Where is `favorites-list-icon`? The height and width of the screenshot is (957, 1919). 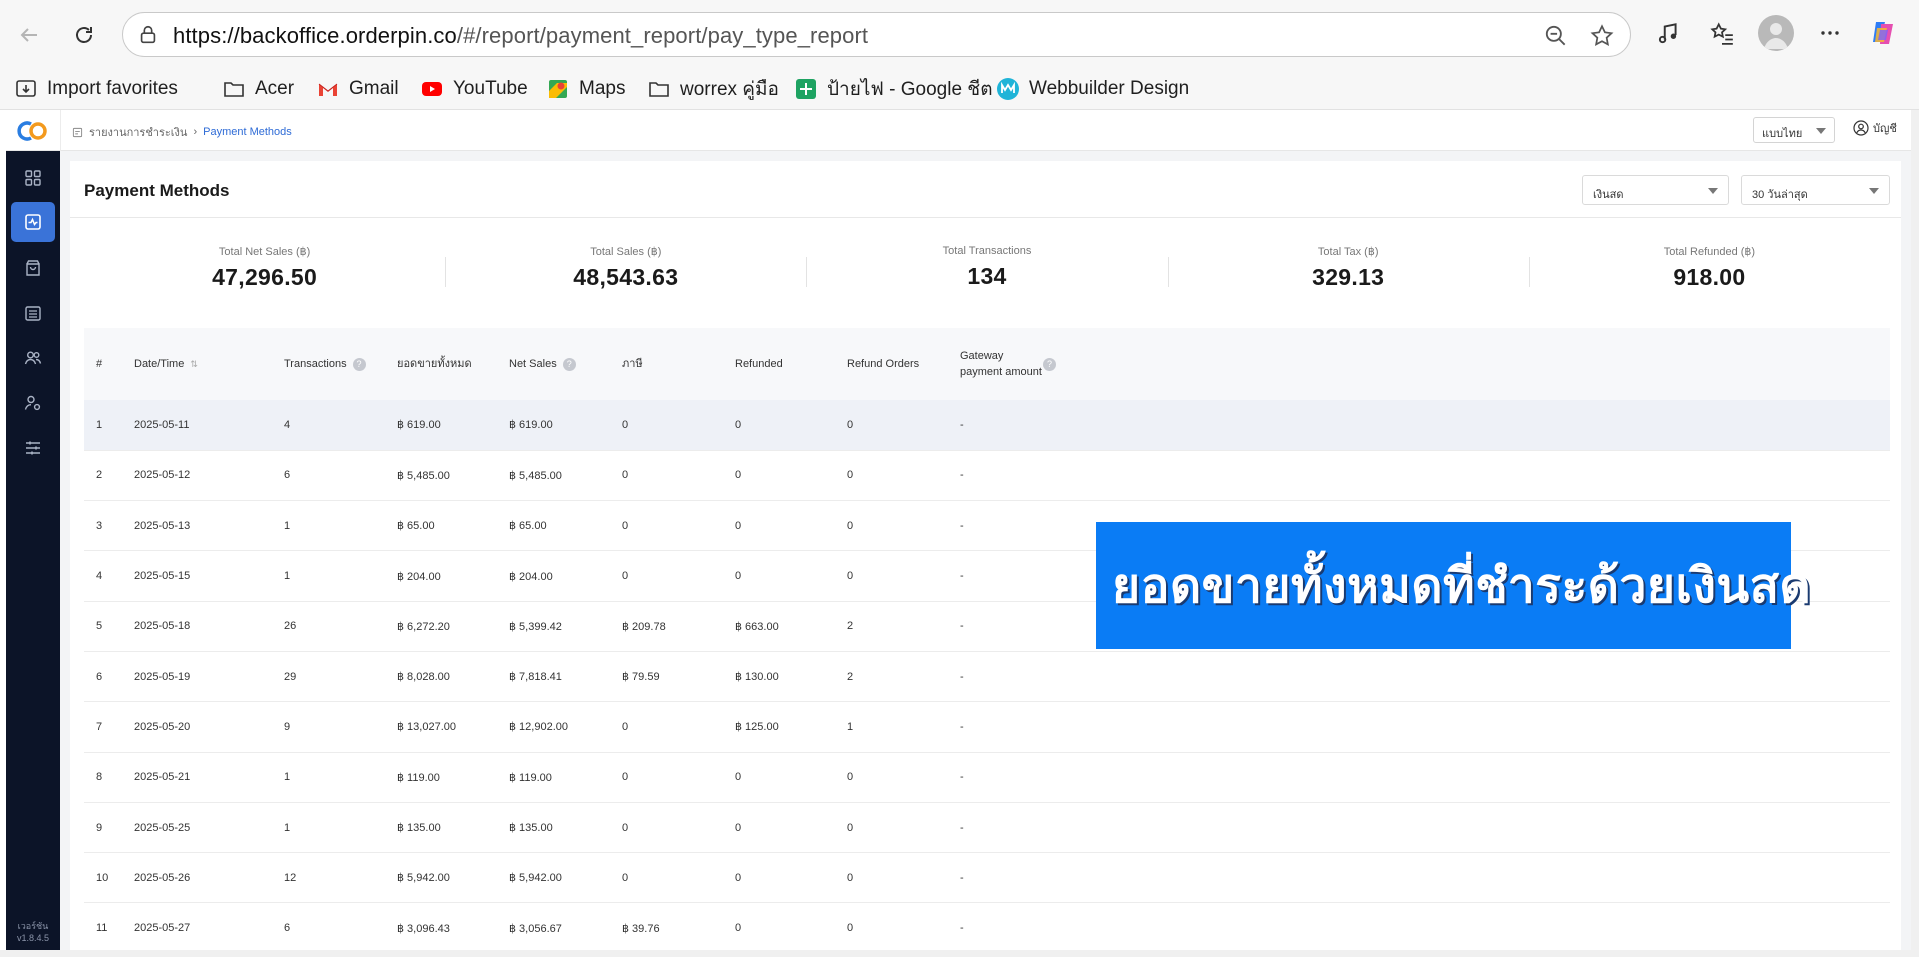
favorites-list-icon is located at coordinates (1721, 33).